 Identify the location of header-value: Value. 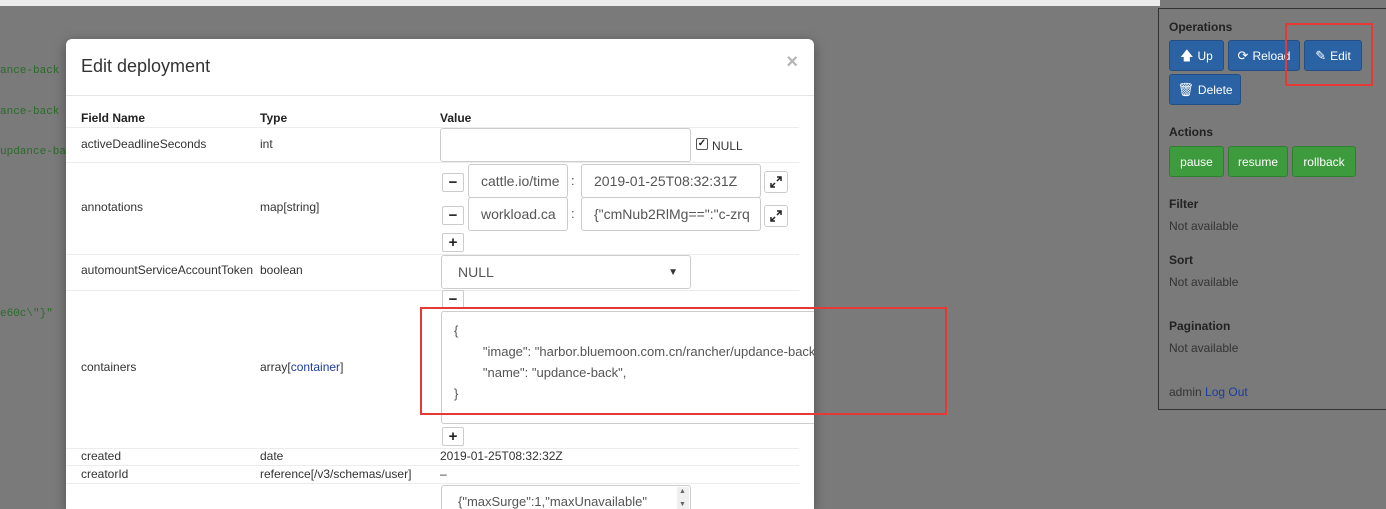
(456, 118).